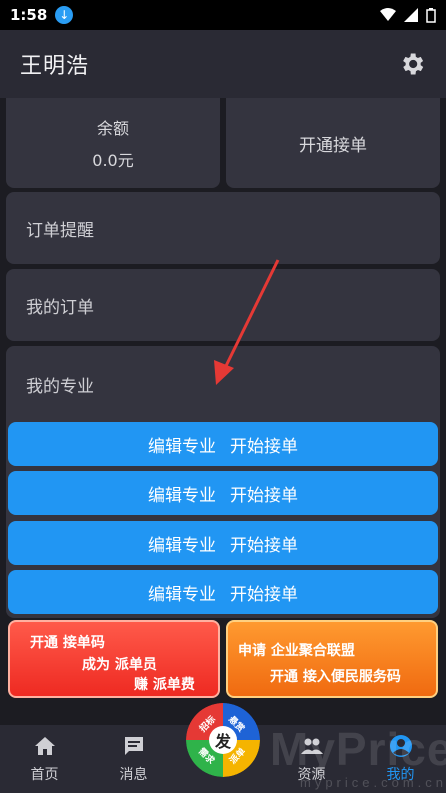  Describe the element at coordinates (113, 160) in the screenshot. I see `balance-value: 0.0元` at that location.